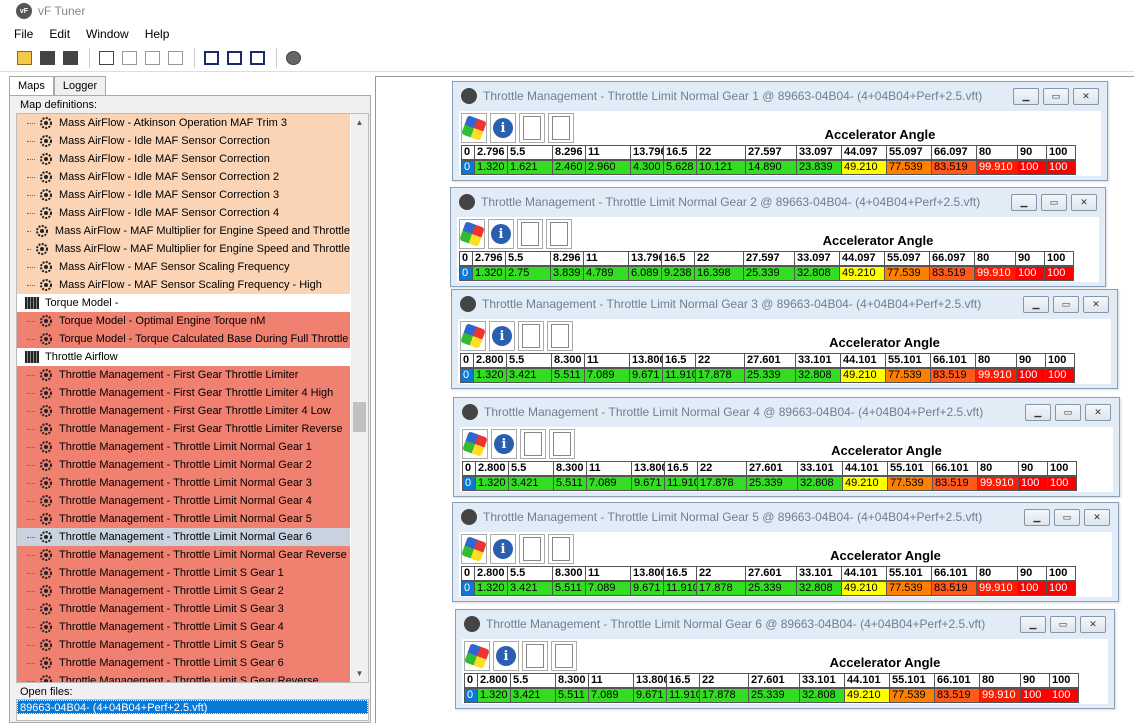  Describe the element at coordinates (650, 695) in the screenshot. I see `table-cell: 9.671` at that location.